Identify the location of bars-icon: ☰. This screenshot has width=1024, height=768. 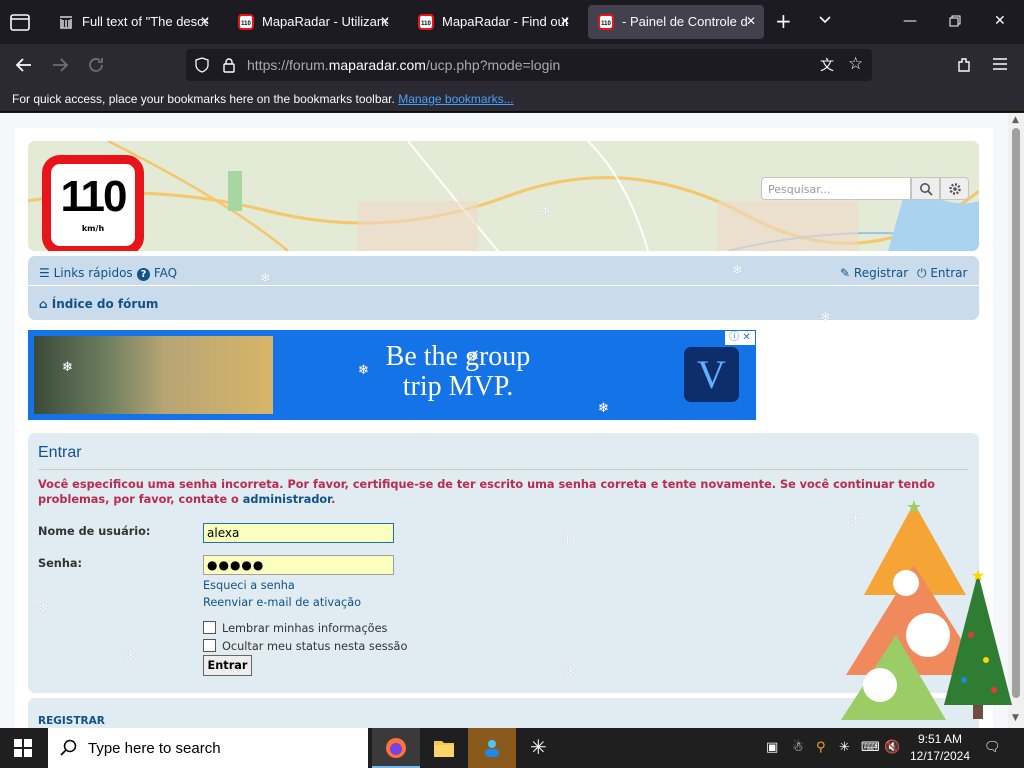
(44, 273).